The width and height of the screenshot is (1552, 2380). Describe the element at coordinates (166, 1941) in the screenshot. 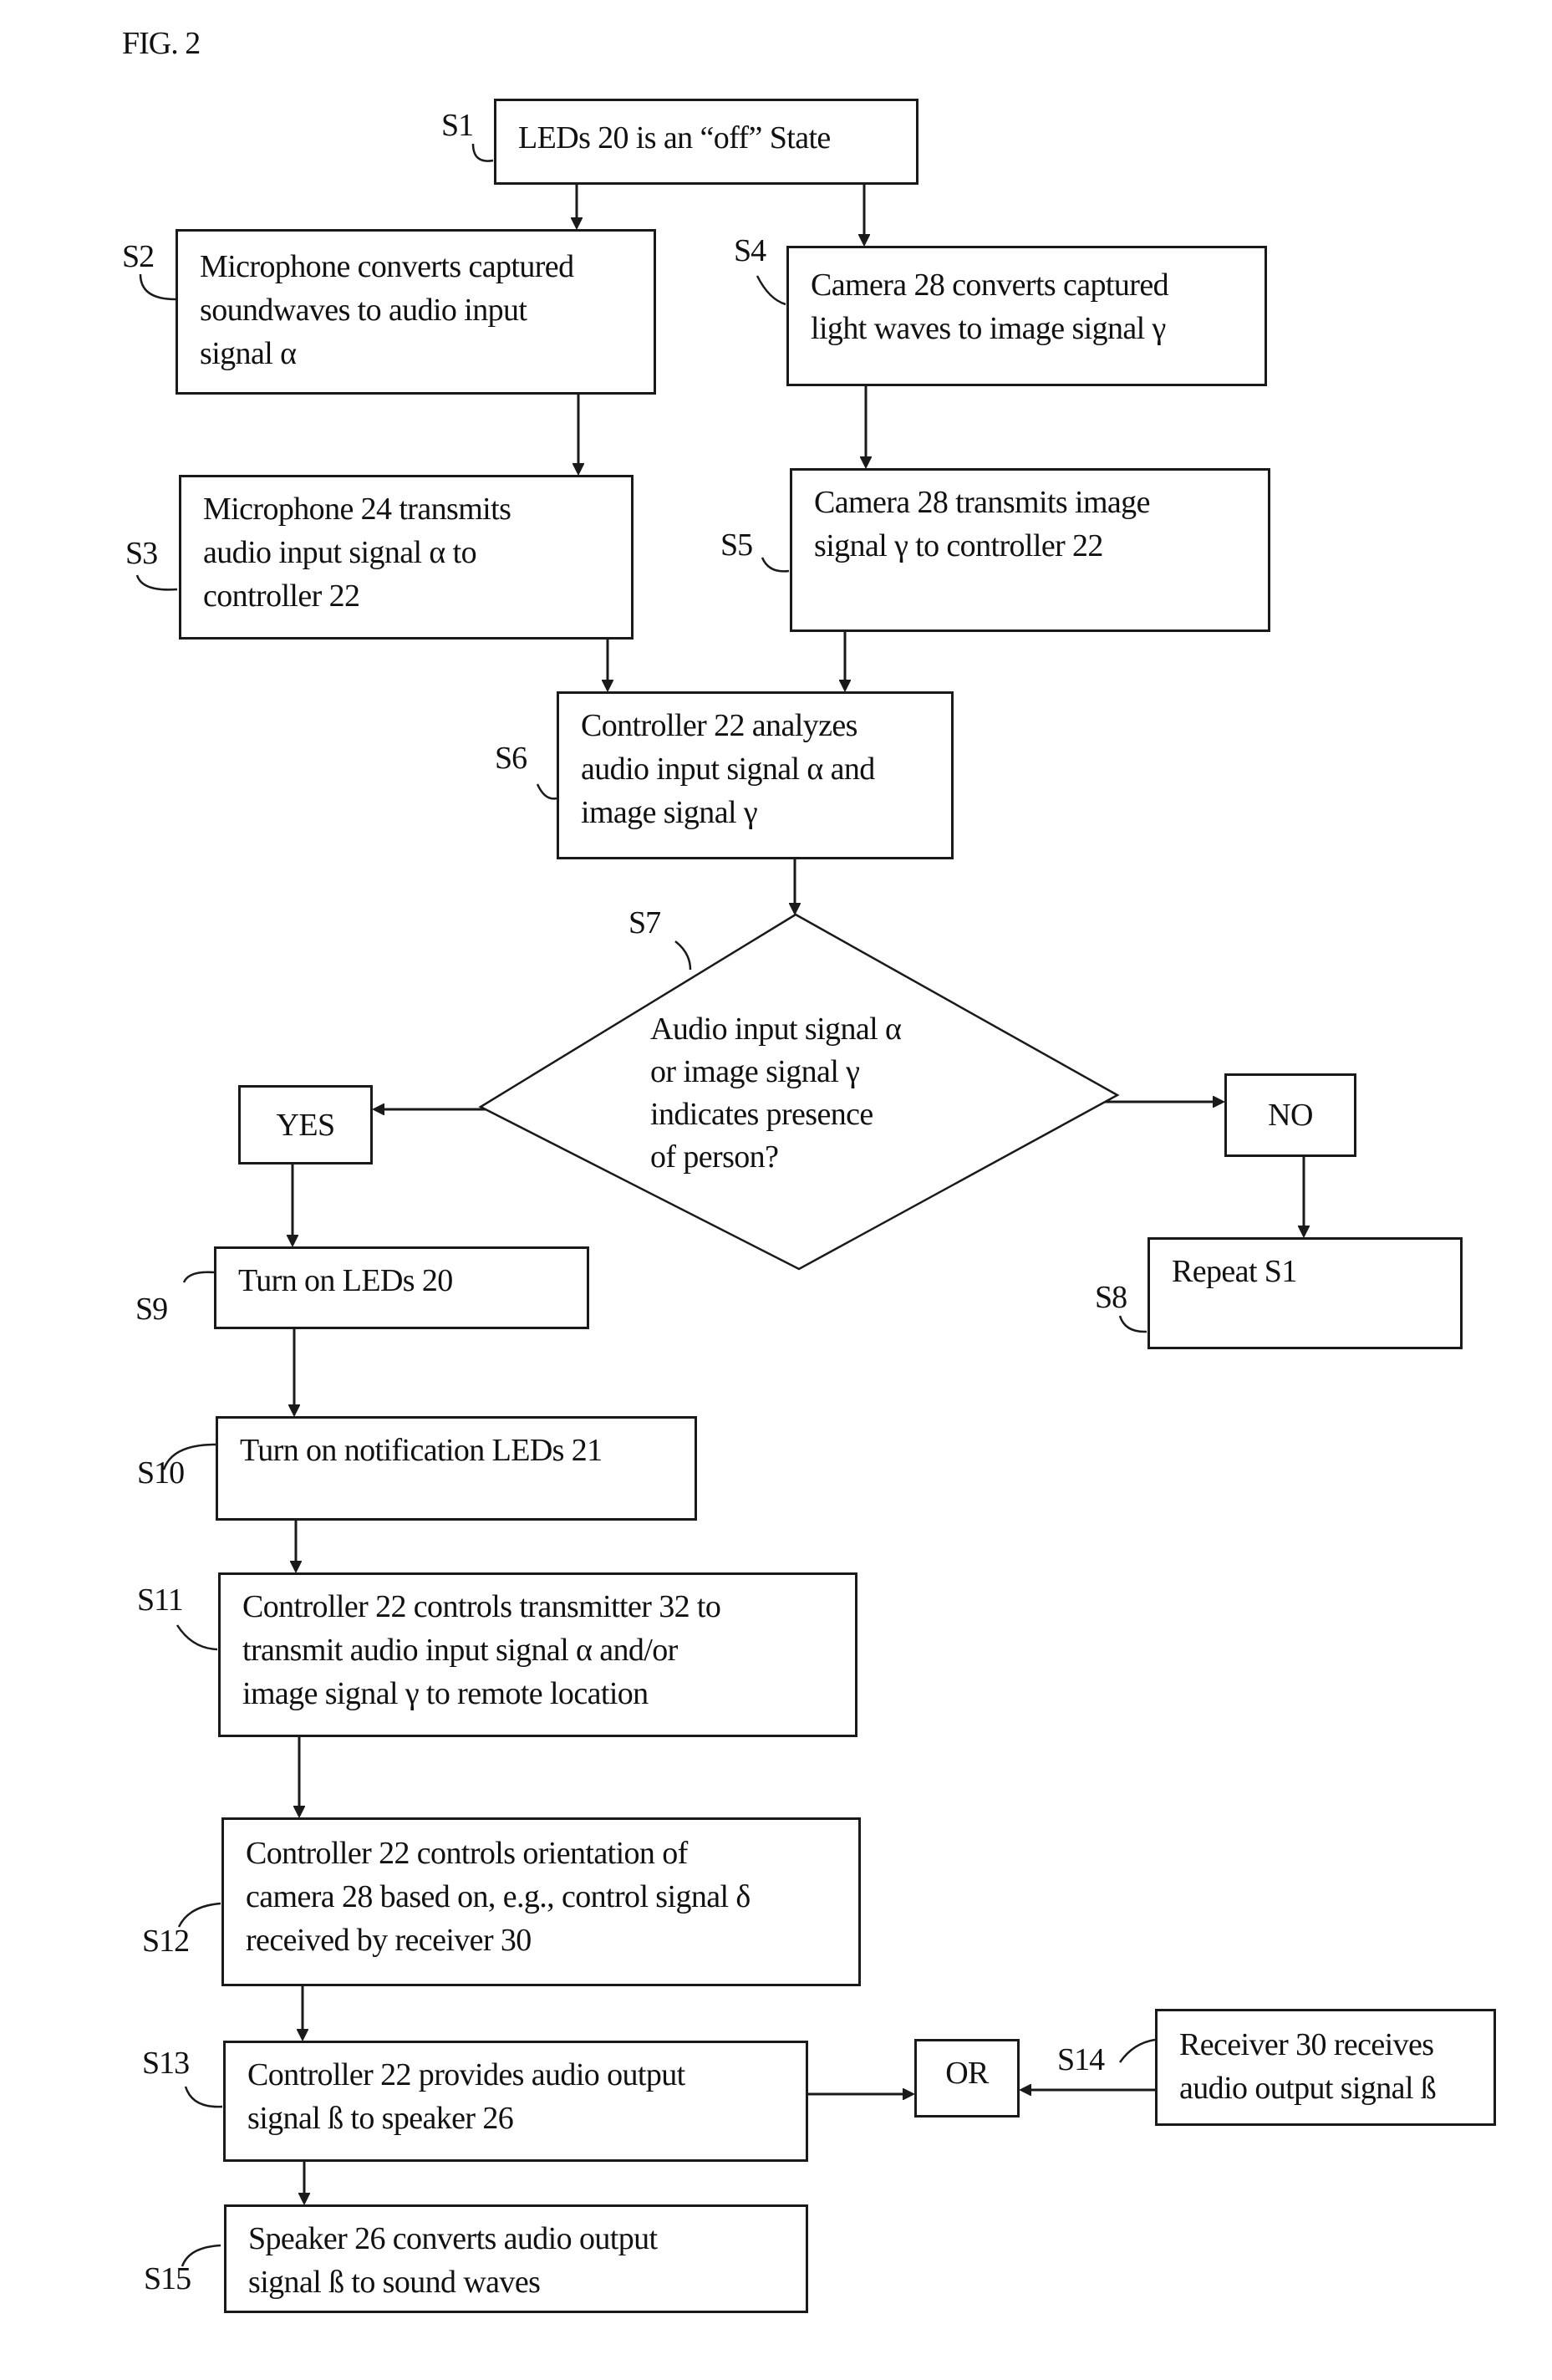

I see `step-label-s12: S12` at that location.